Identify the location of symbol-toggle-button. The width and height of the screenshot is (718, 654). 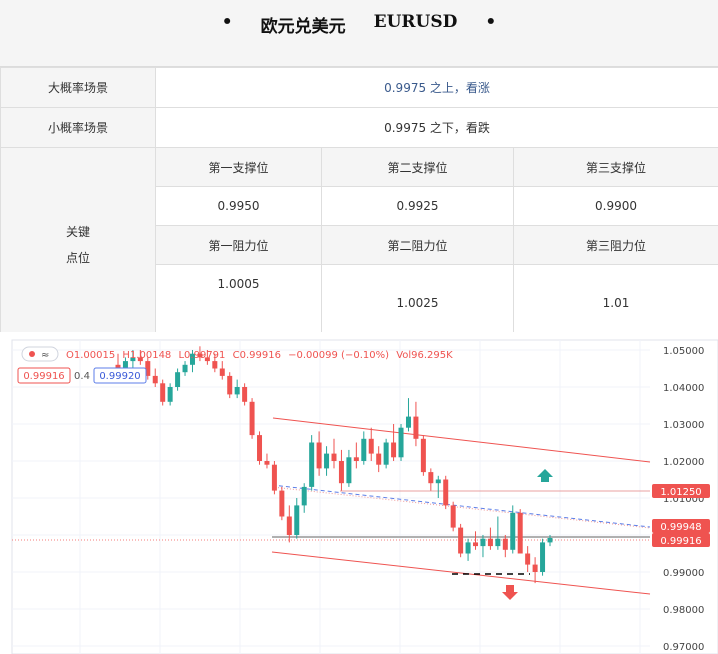
(40, 354).